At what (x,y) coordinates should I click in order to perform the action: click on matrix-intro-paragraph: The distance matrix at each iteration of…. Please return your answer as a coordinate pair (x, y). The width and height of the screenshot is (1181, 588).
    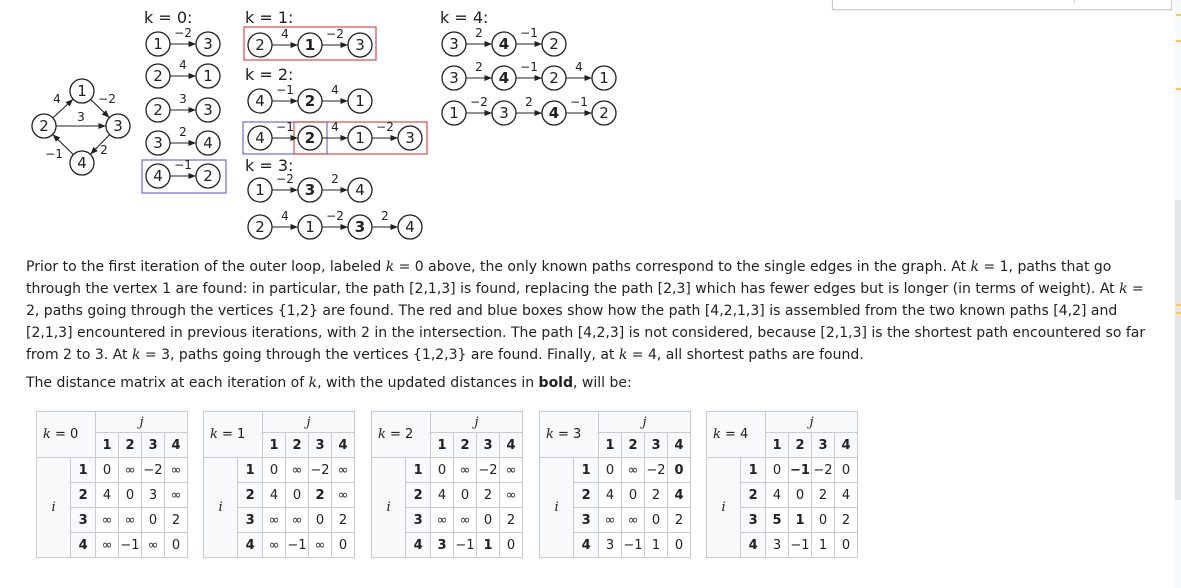
    Looking at the image, I should click on (329, 383).